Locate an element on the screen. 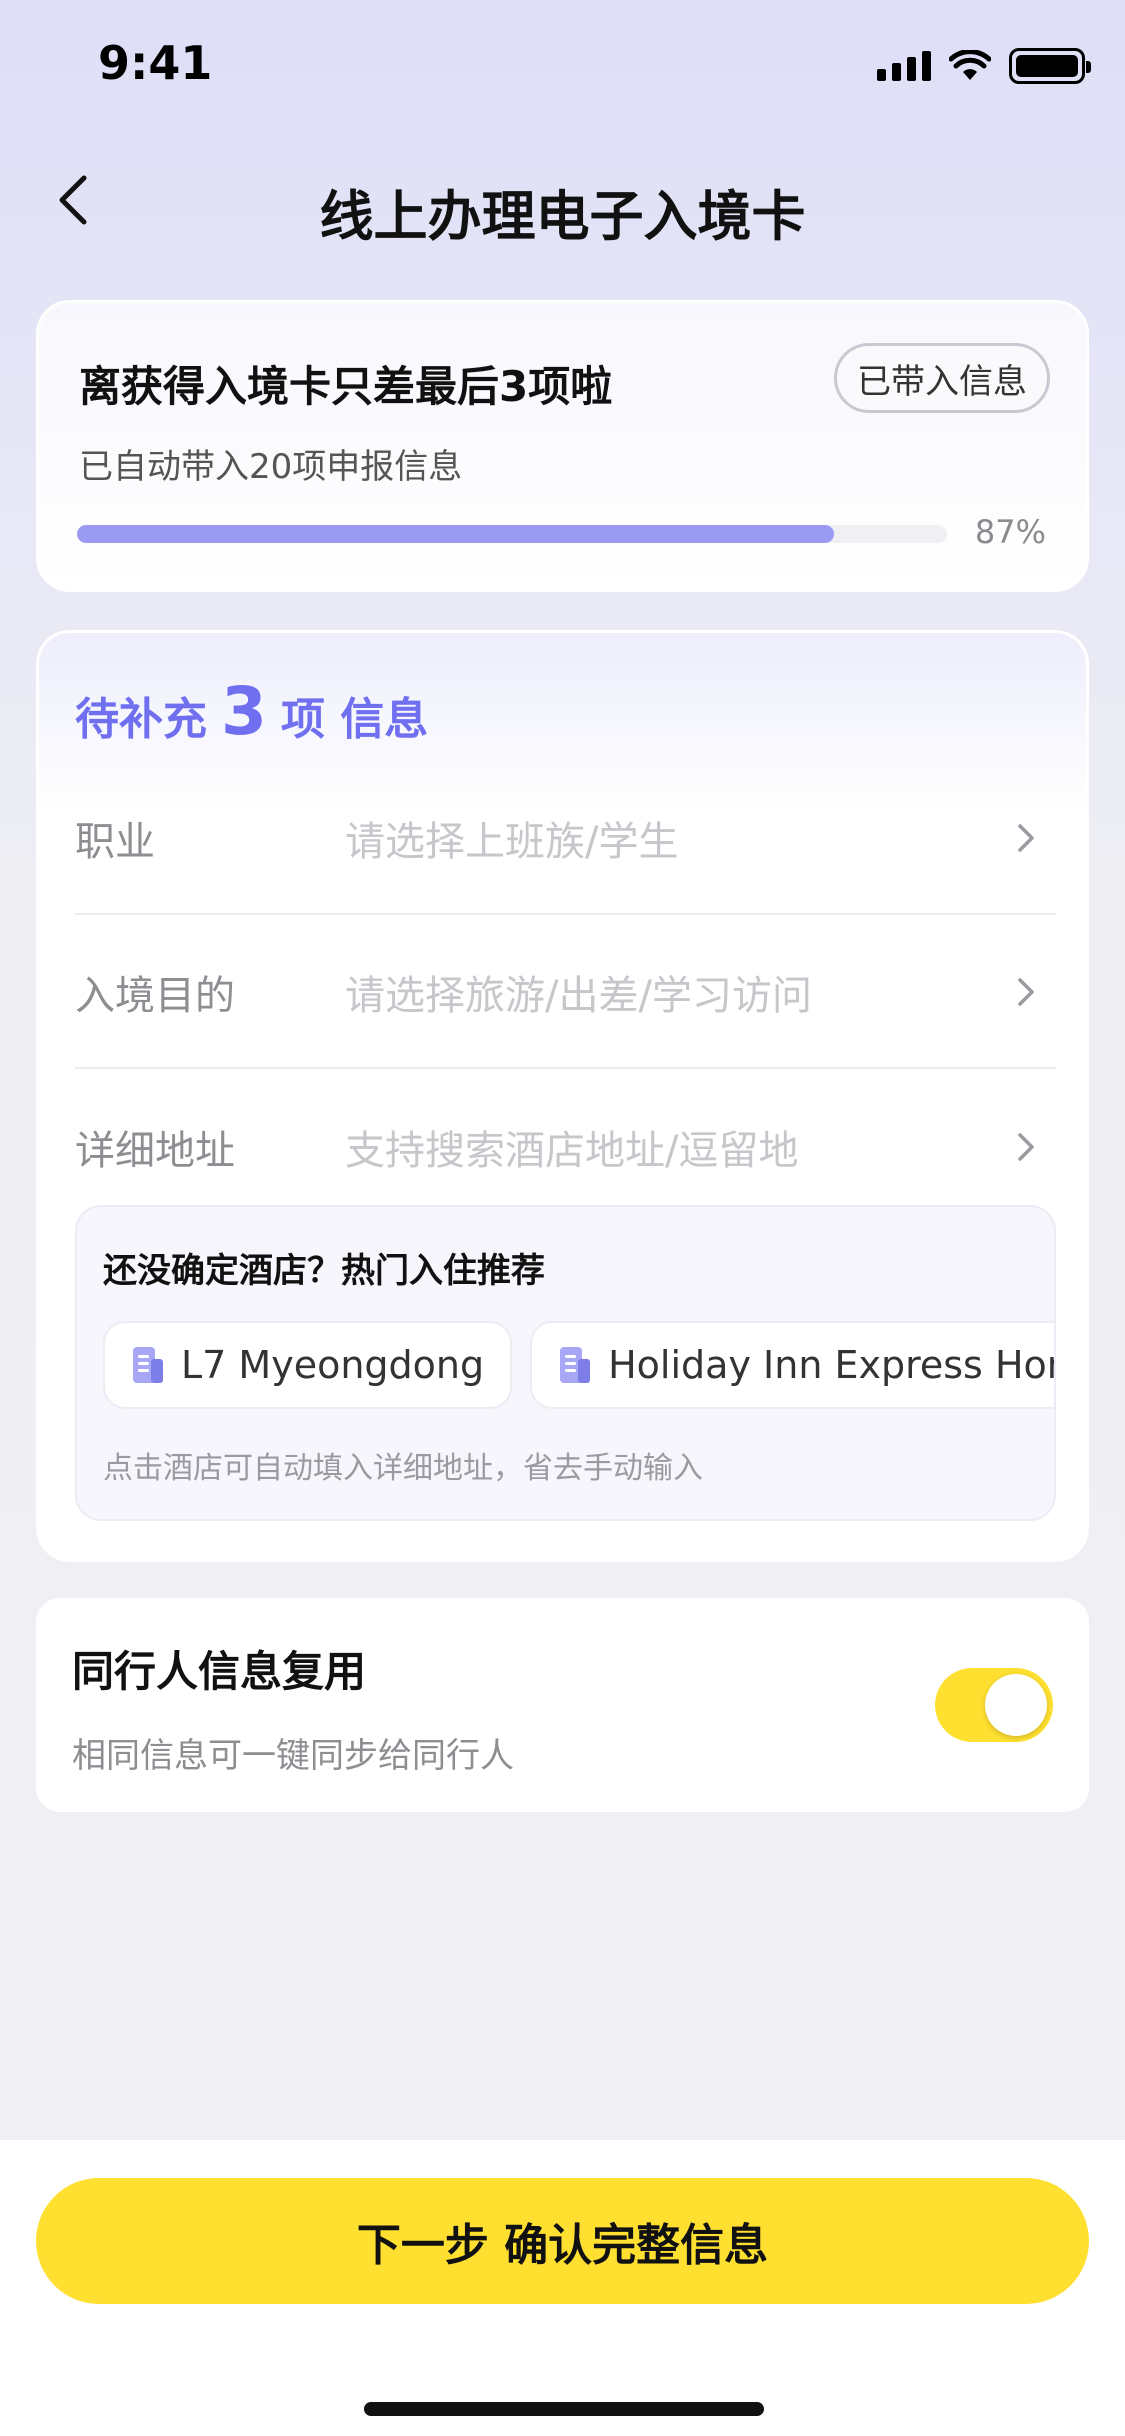 Image resolution: width=1125 pixels, height=2436 pixels. home-indicator is located at coordinates (564, 2409).